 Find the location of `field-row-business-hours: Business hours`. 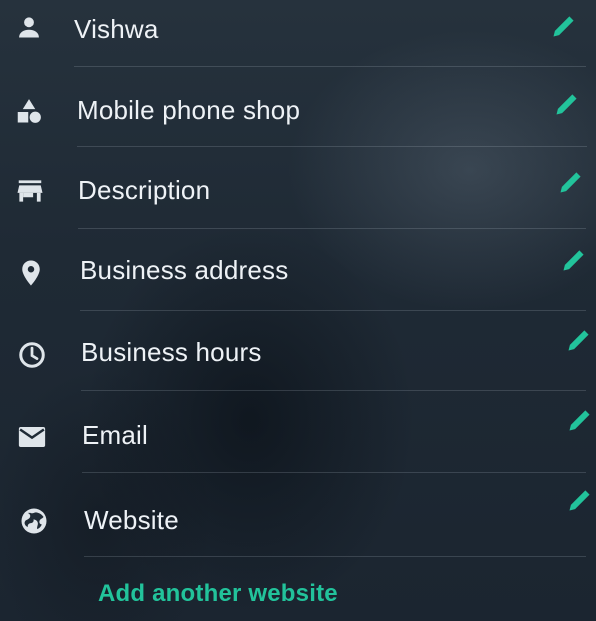

field-row-business-hours: Business hours is located at coordinates (298, 360).